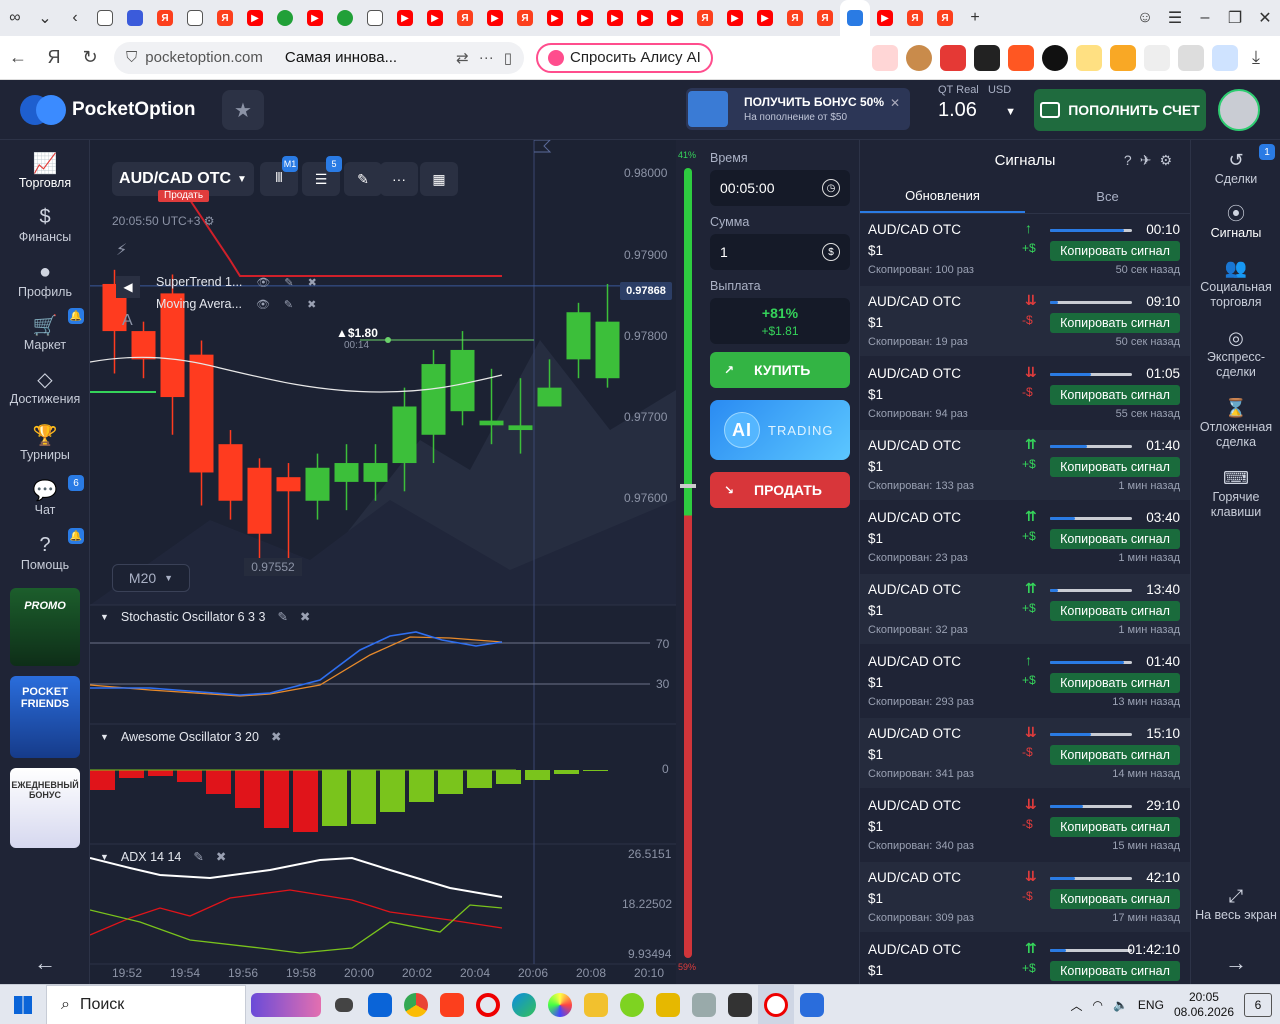  I want to click on indicators-button: ☰ 5, so click(322, 176).